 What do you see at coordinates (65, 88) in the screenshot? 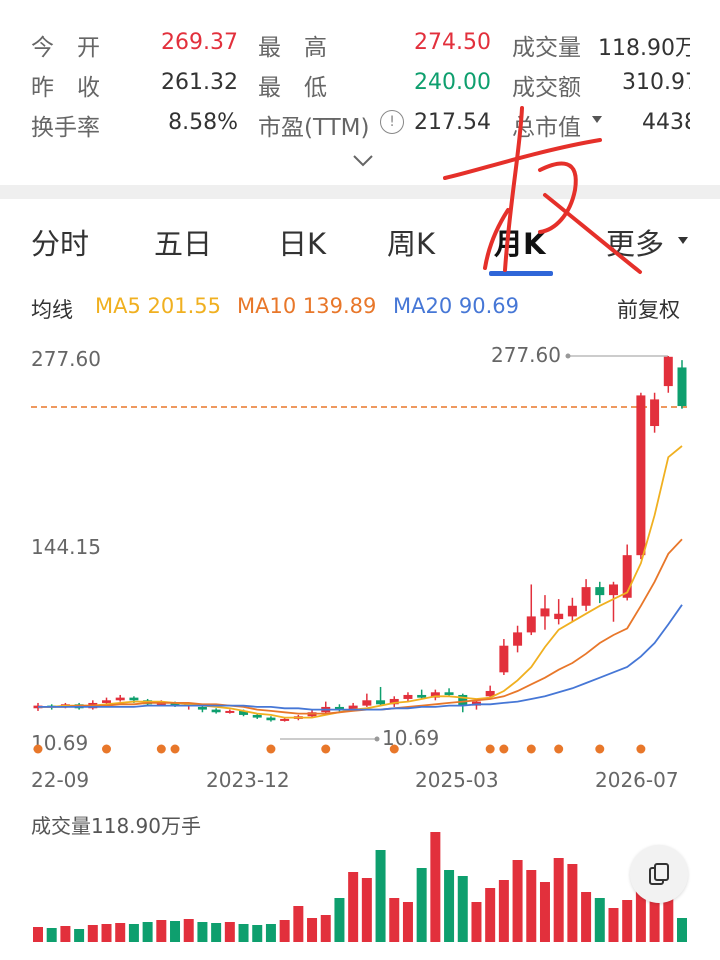
I see `prevclose-label: 昨 收` at bounding box center [65, 88].